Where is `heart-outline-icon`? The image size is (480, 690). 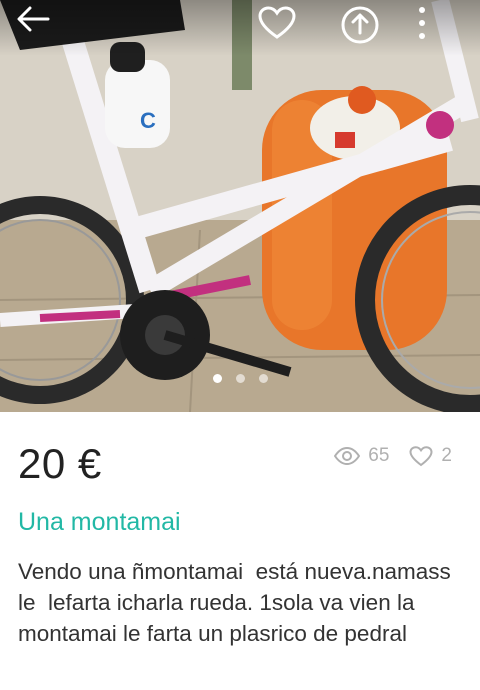 heart-outline-icon is located at coordinates (421, 455).